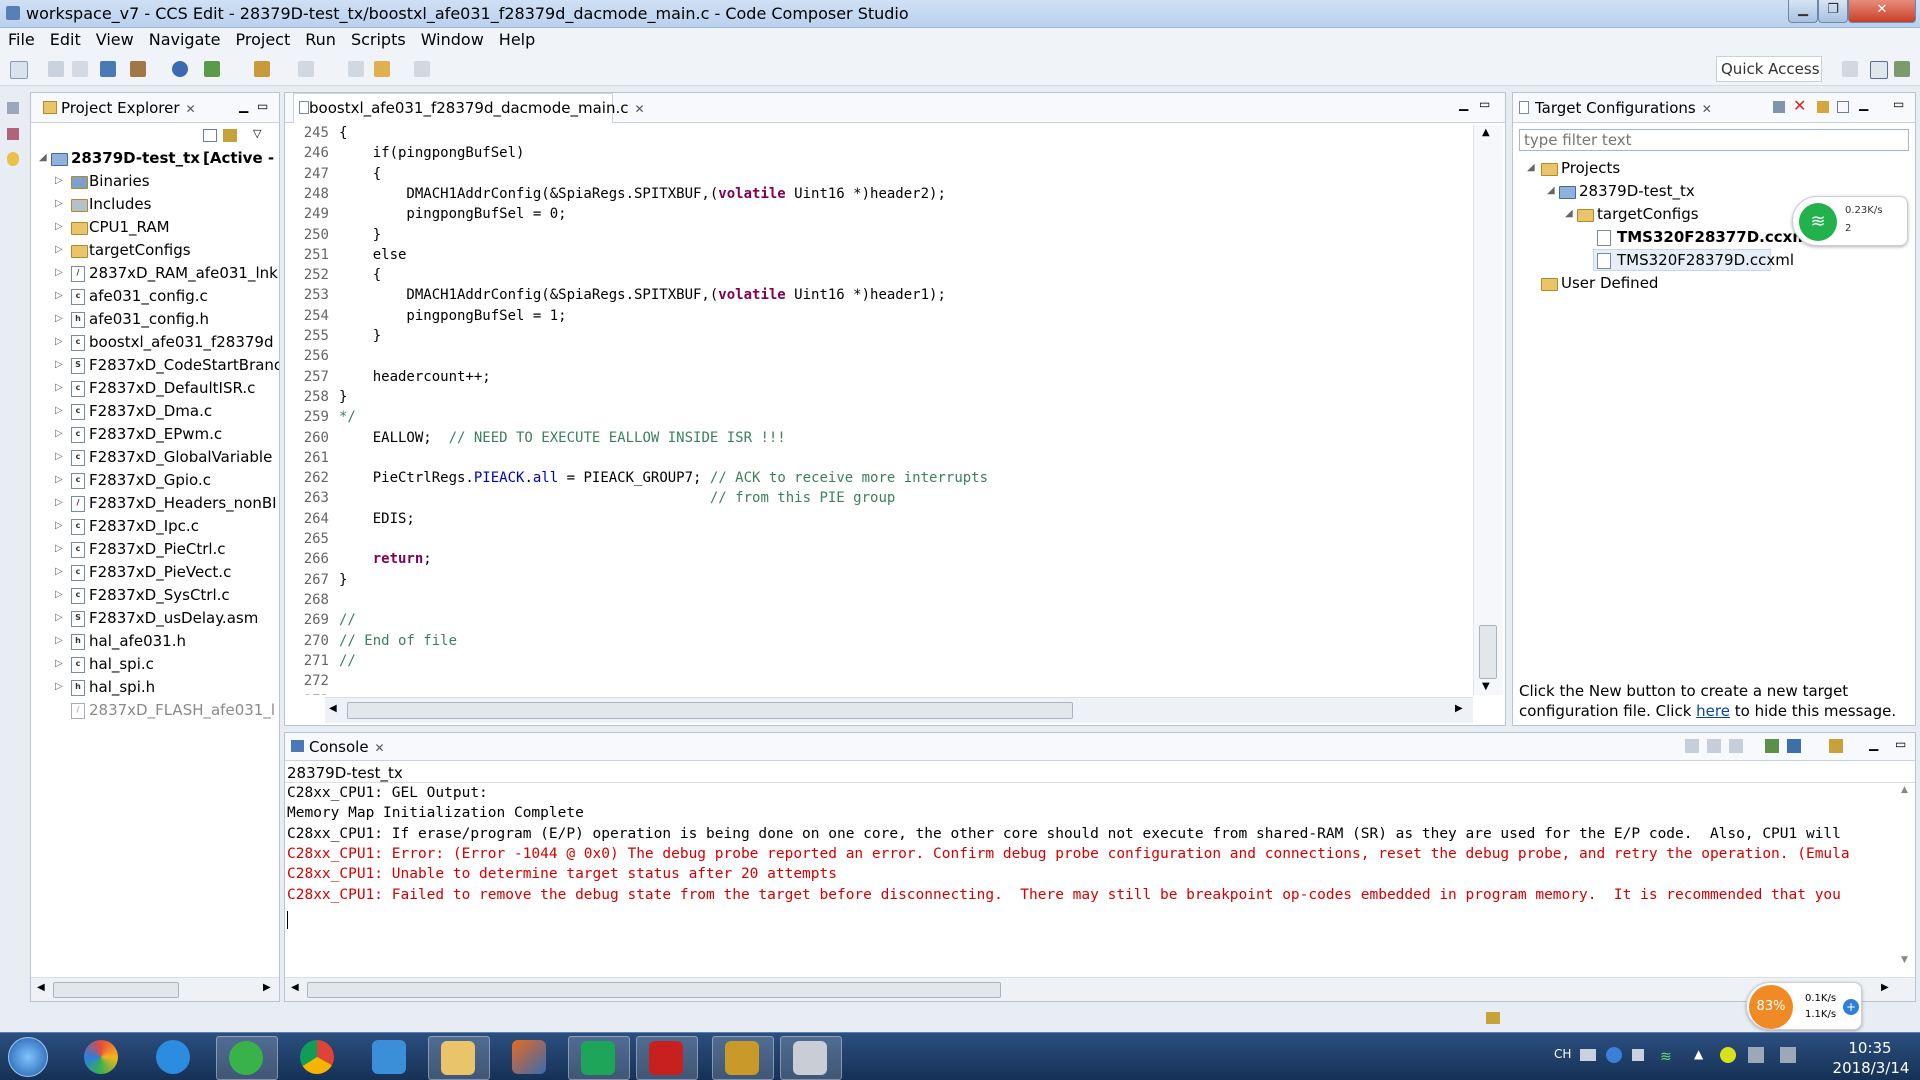  What do you see at coordinates (155, 319) in the screenshot?
I see `project-tree-item: ▷ h afe031_config.h` at bounding box center [155, 319].